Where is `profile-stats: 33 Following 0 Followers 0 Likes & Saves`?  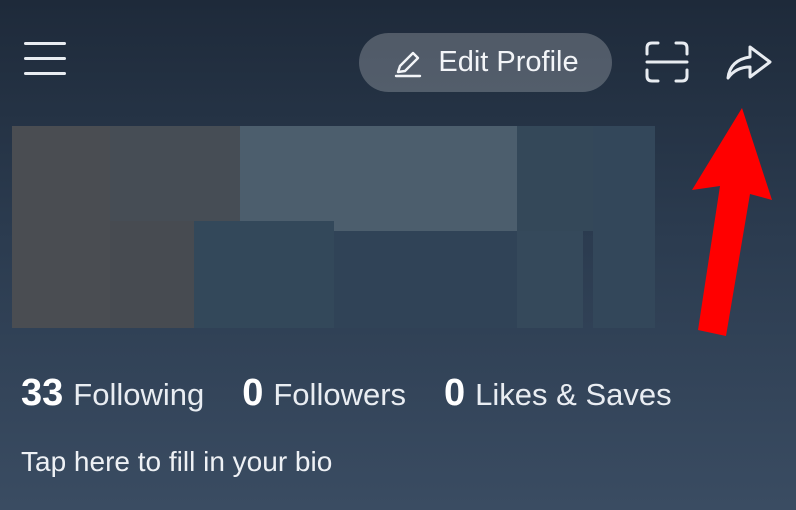
profile-stats: 33 Following 0 Followers 0 Likes & Saves is located at coordinates (365, 393).